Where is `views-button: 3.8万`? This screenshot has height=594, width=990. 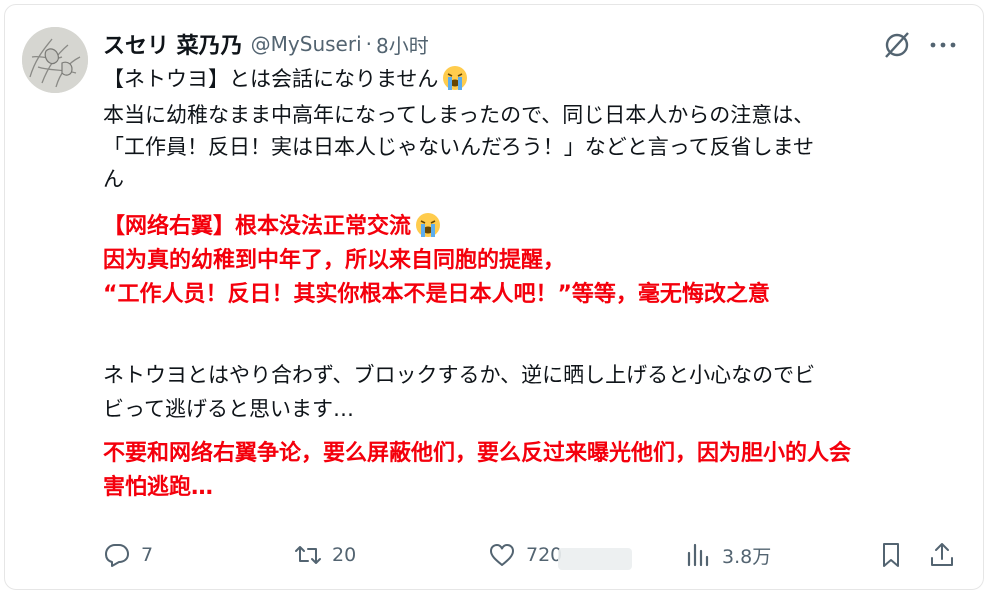
views-button: 3.8万 is located at coordinates (727, 555).